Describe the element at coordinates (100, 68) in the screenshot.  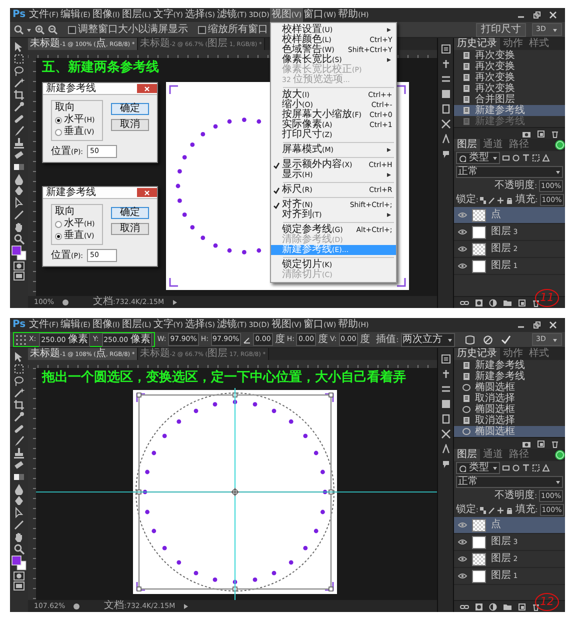
I see `caption-text: 五、新建两条参考线` at that location.